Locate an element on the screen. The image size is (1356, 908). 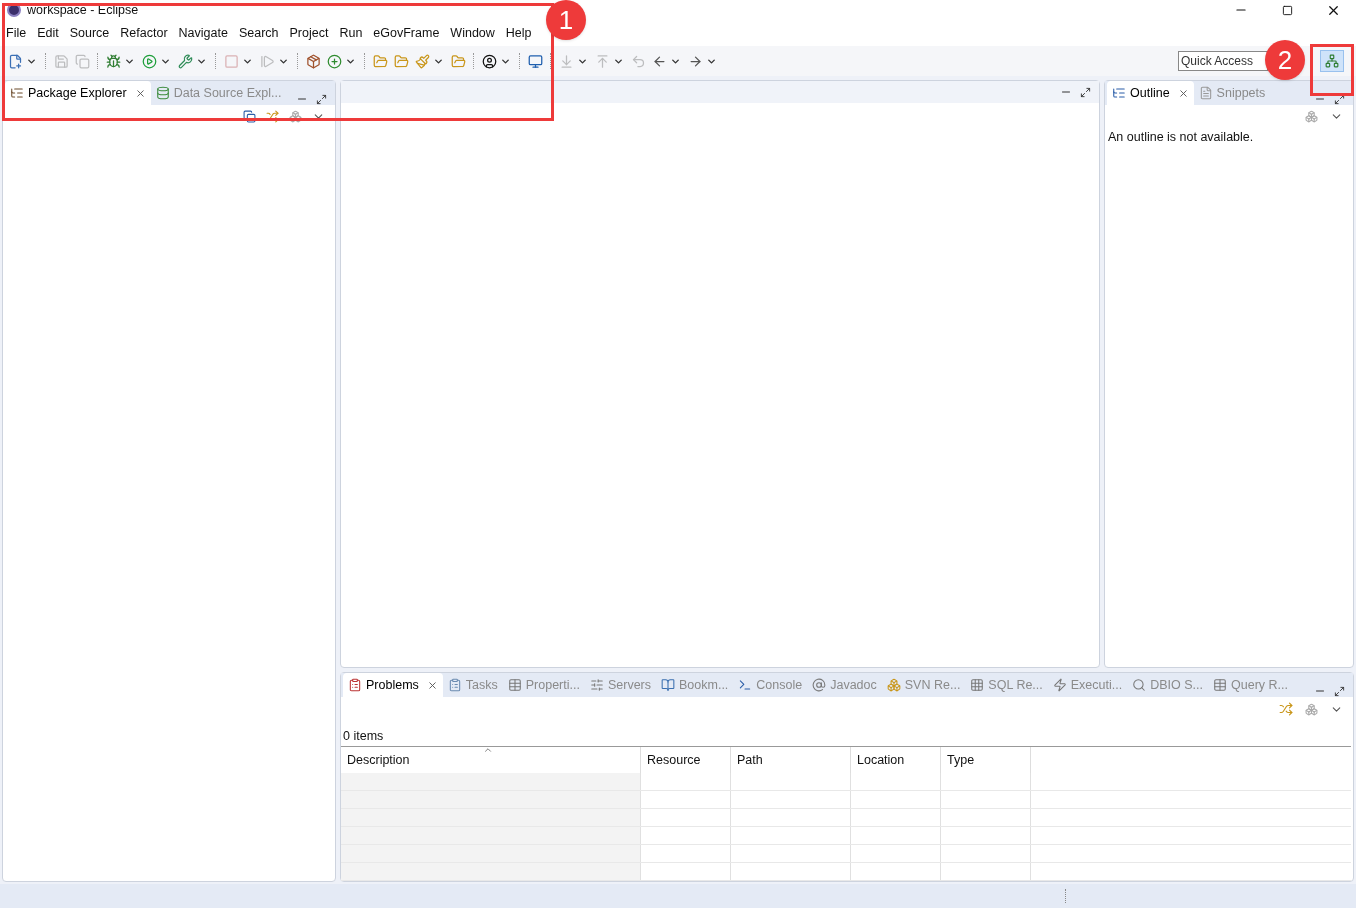
menu-item: Run is located at coordinates (351, 33).